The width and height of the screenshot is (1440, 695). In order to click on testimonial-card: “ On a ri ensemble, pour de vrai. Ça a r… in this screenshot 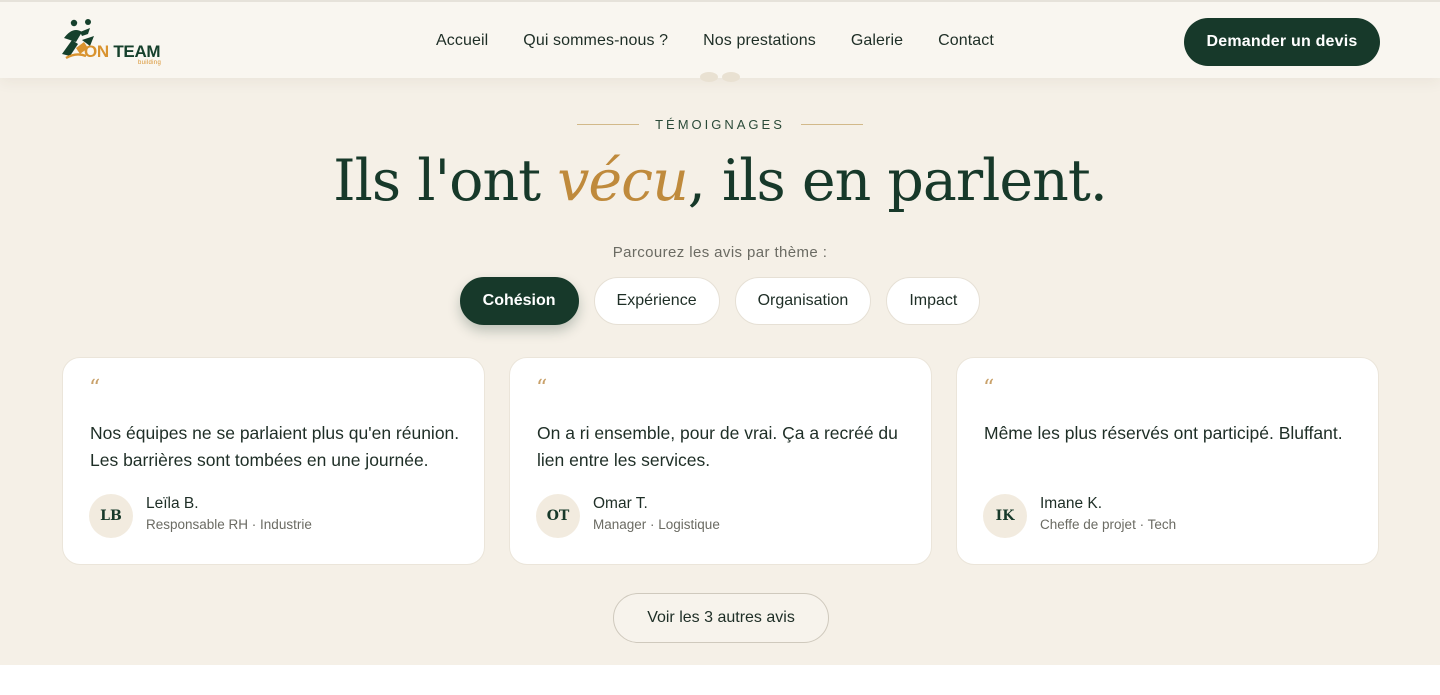, I will do `click(720, 461)`.